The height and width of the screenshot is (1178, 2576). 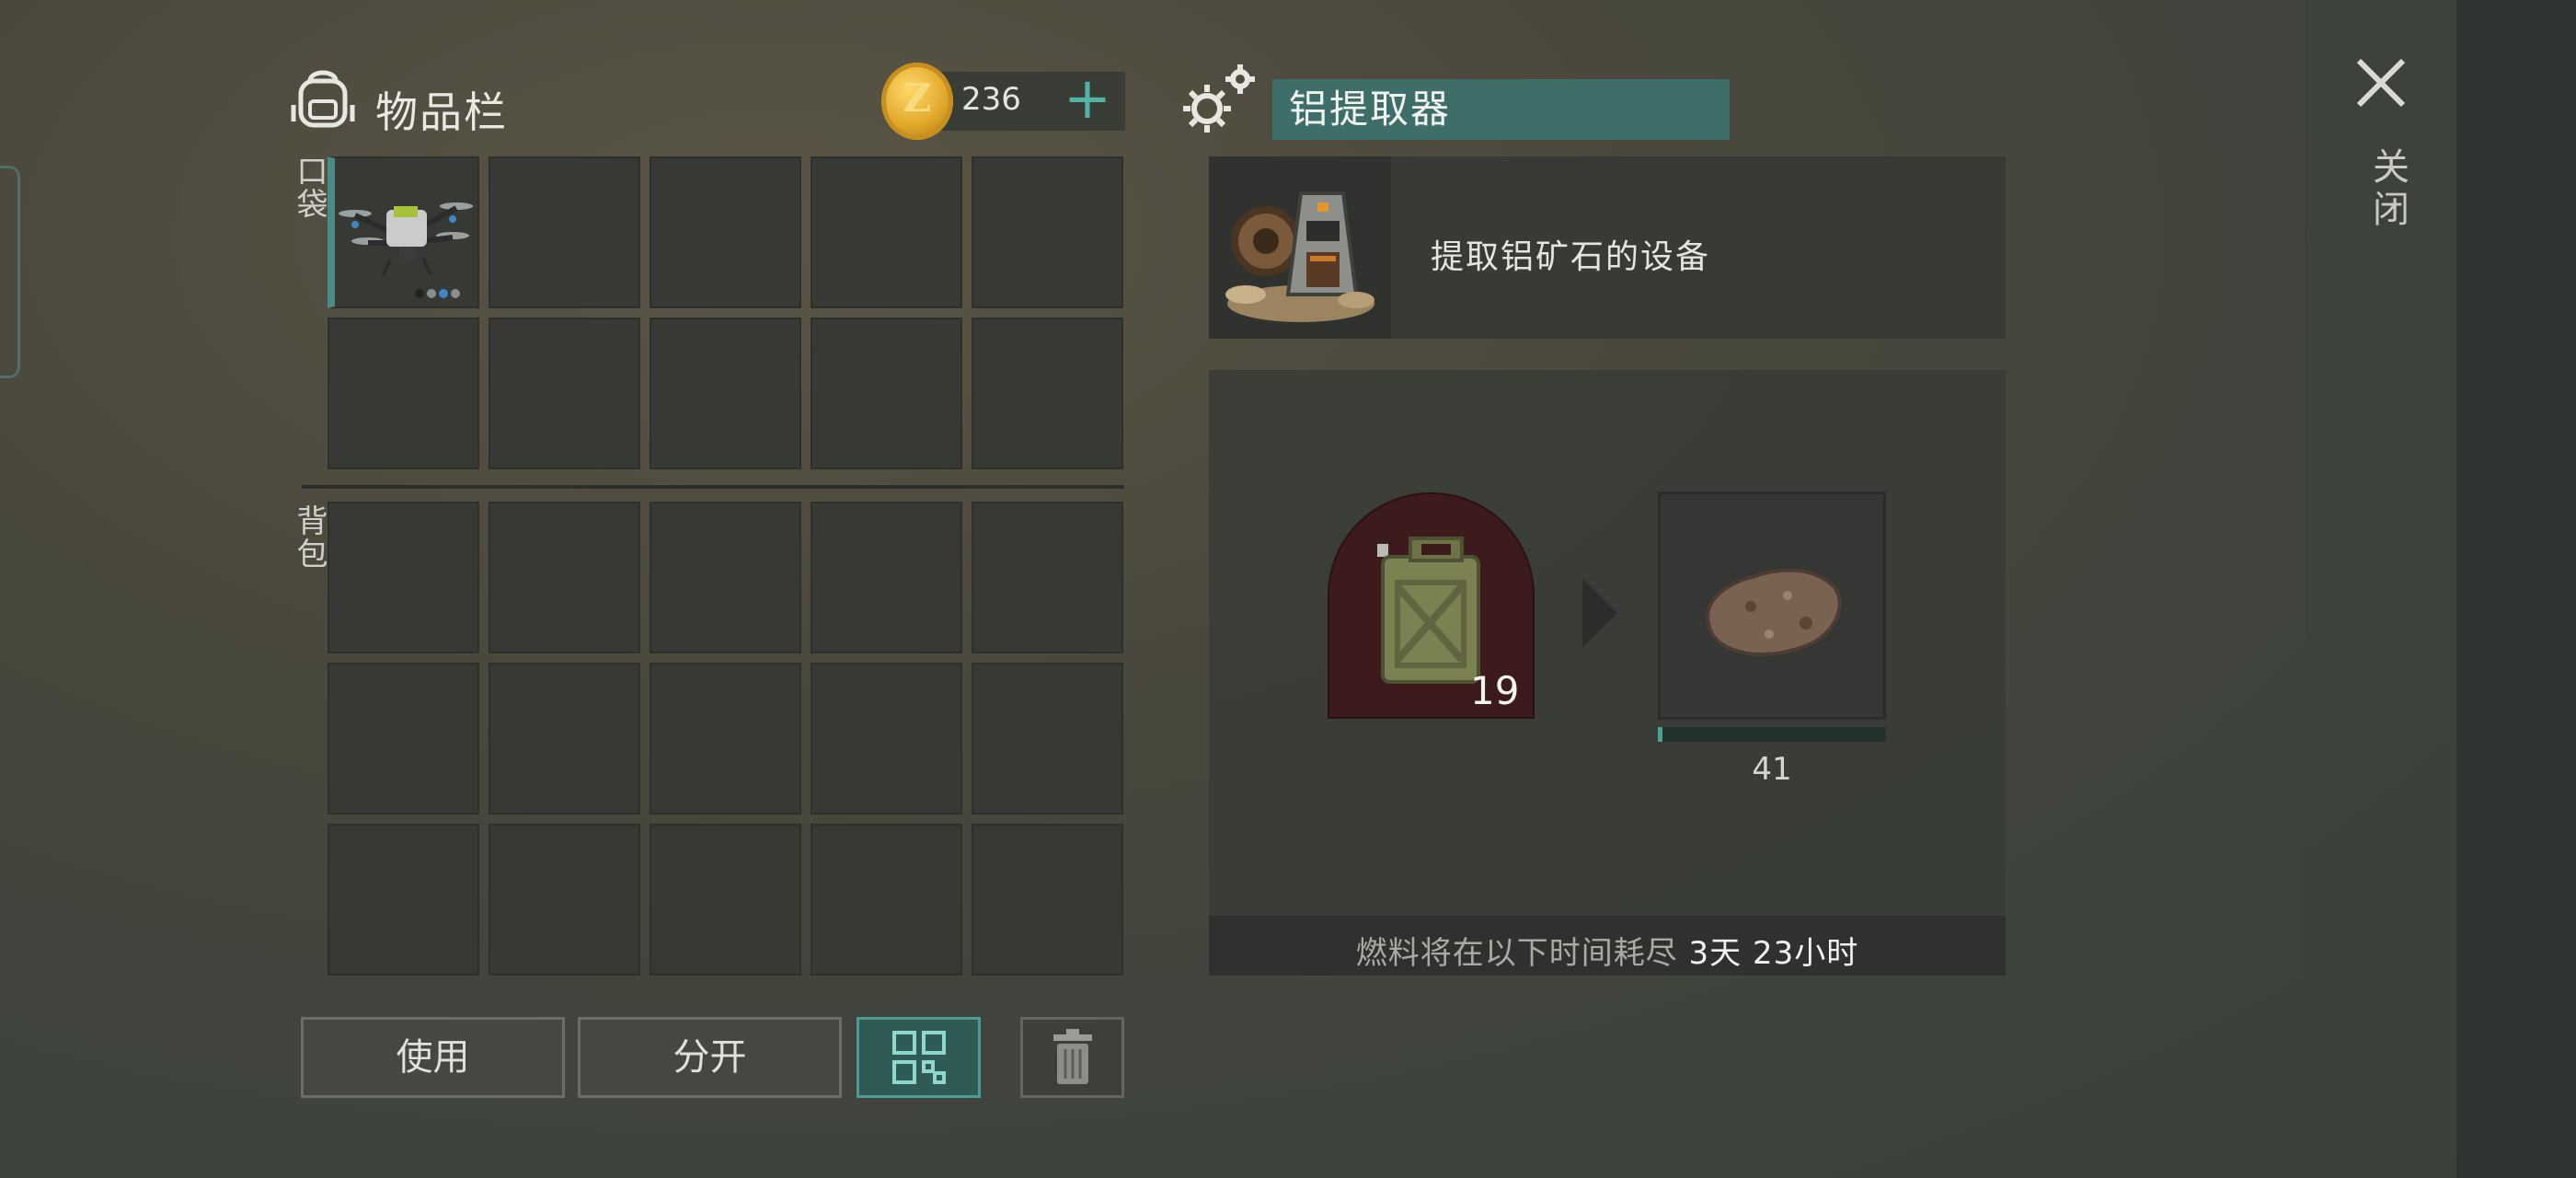 I want to click on close-icon, so click(x=2381, y=82).